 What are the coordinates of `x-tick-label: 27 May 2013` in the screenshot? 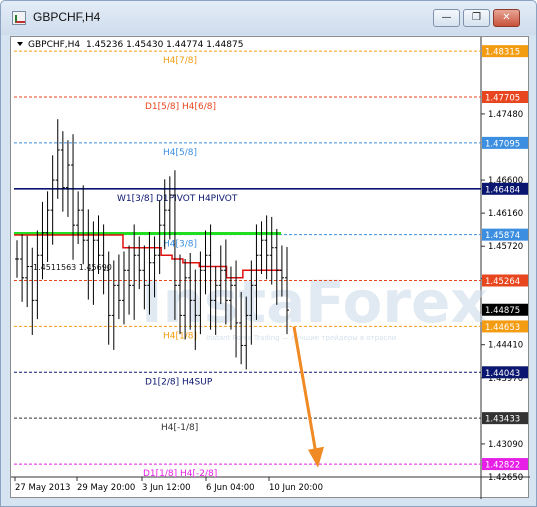 It's located at (42, 488).